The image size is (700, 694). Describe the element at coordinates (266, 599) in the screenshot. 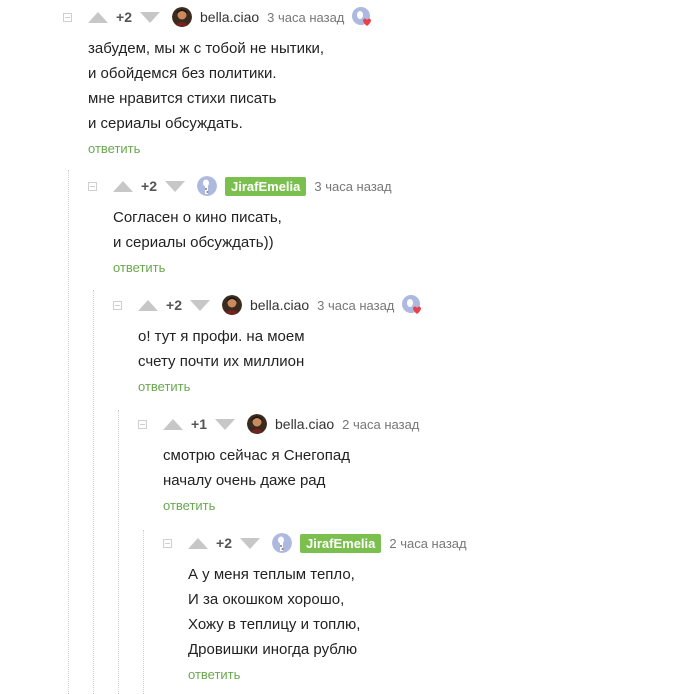

I see `comment-line: И за окошком хорошо,` at that location.